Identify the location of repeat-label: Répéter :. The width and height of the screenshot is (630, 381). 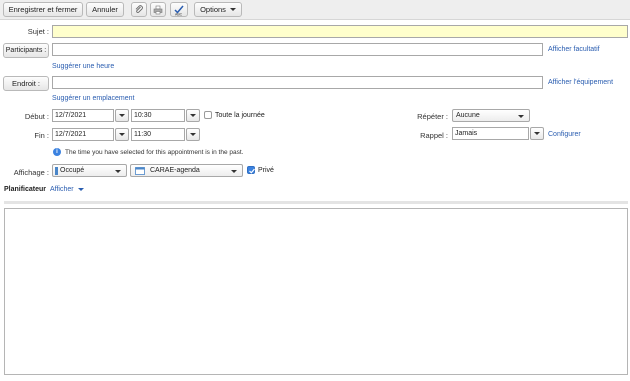
(432, 116).